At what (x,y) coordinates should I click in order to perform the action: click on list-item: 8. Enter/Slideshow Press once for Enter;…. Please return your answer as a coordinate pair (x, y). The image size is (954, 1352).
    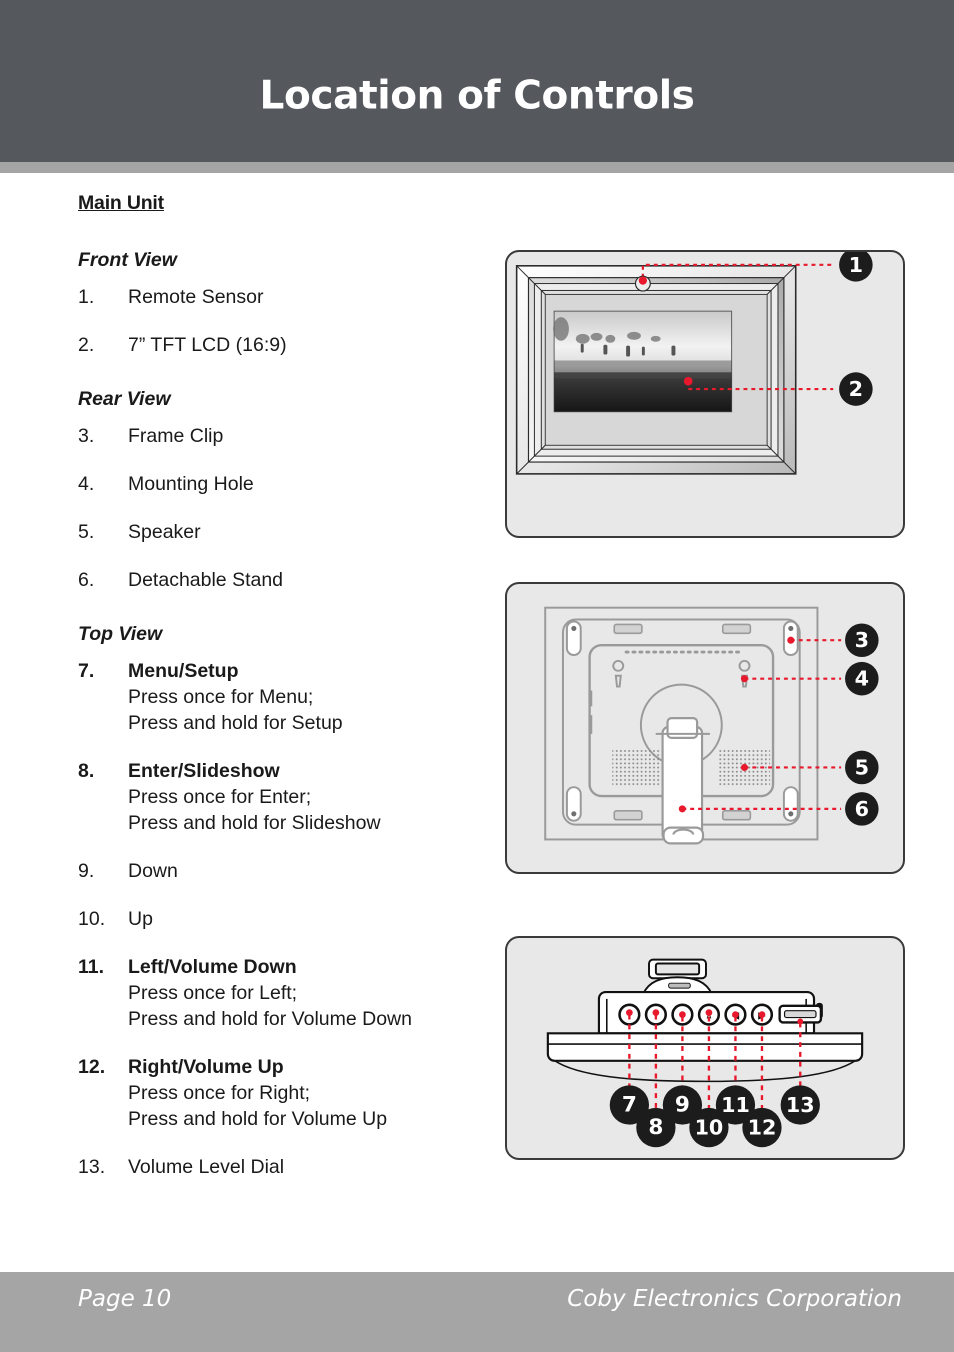
    Looking at the image, I should click on (283, 797).